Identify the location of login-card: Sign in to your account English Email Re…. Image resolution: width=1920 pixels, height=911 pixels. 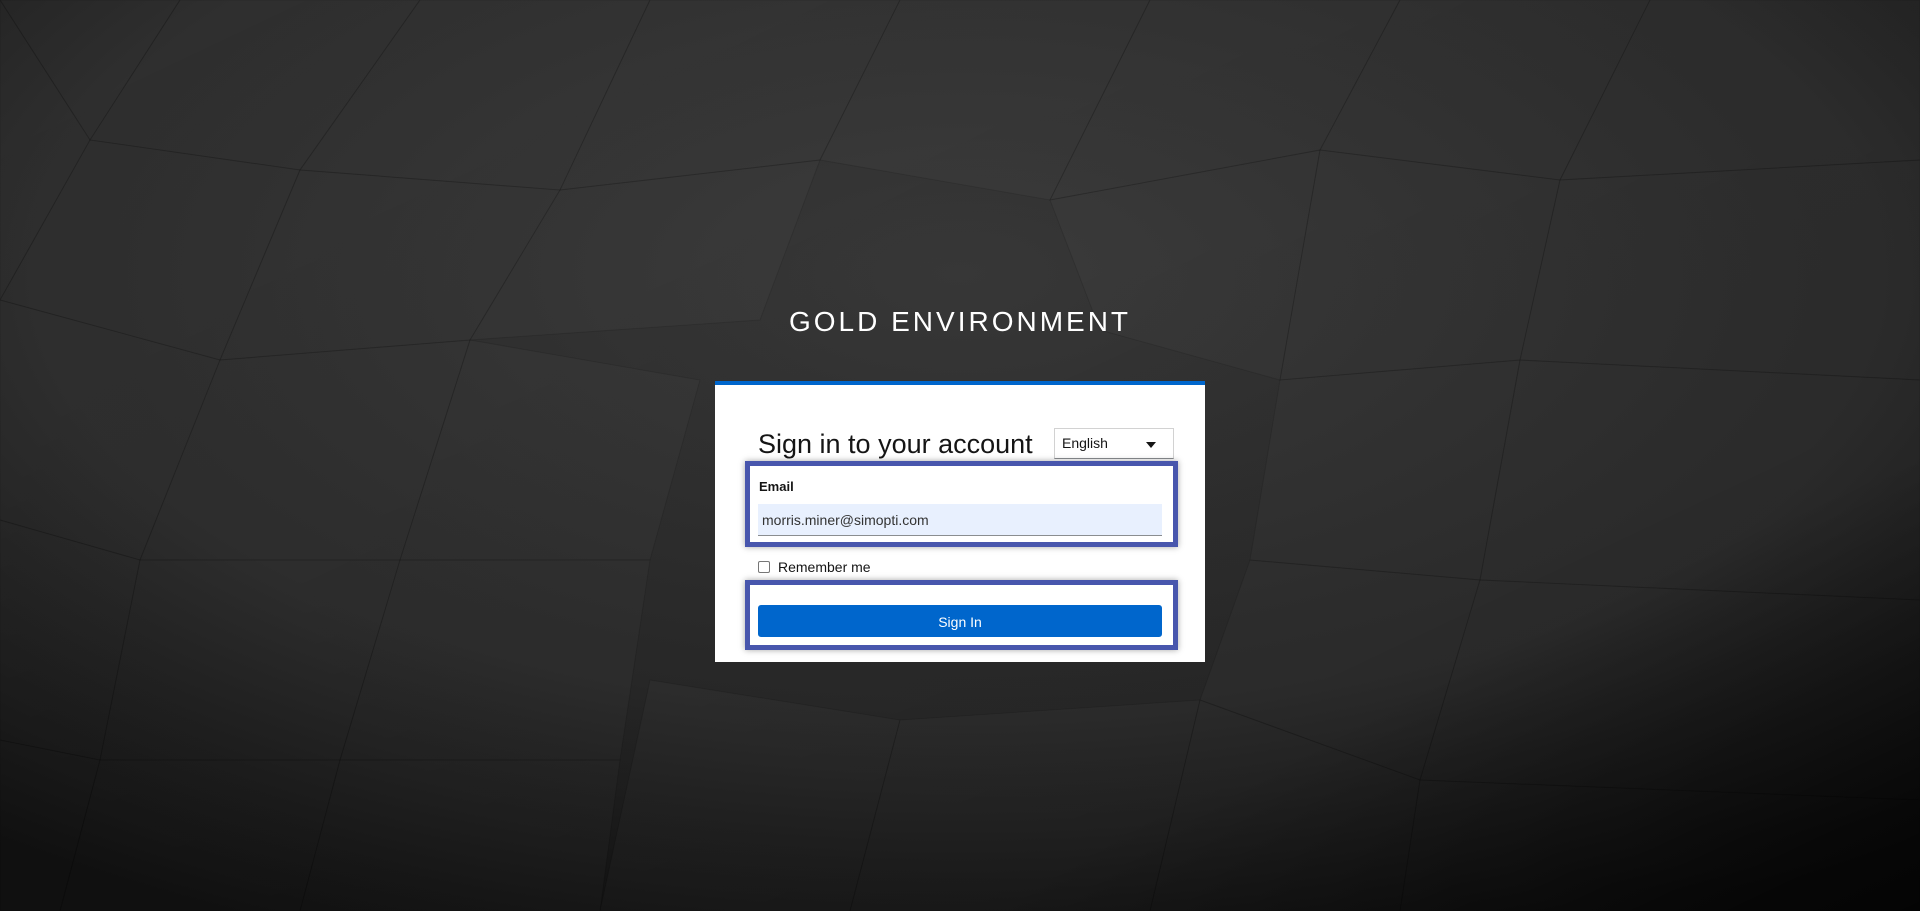
(960, 521).